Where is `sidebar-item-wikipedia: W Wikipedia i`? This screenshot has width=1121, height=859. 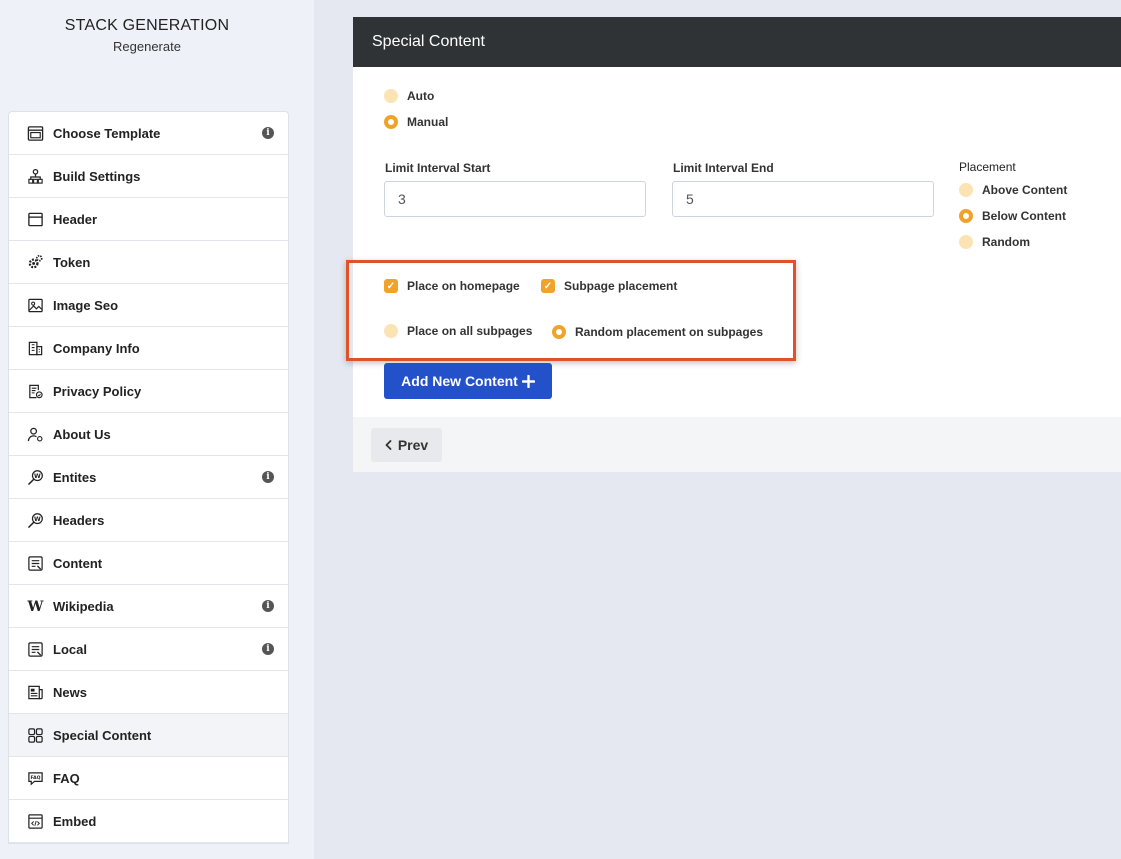 sidebar-item-wikipedia: W Wikipedia i is located at coordinates (148, 606).